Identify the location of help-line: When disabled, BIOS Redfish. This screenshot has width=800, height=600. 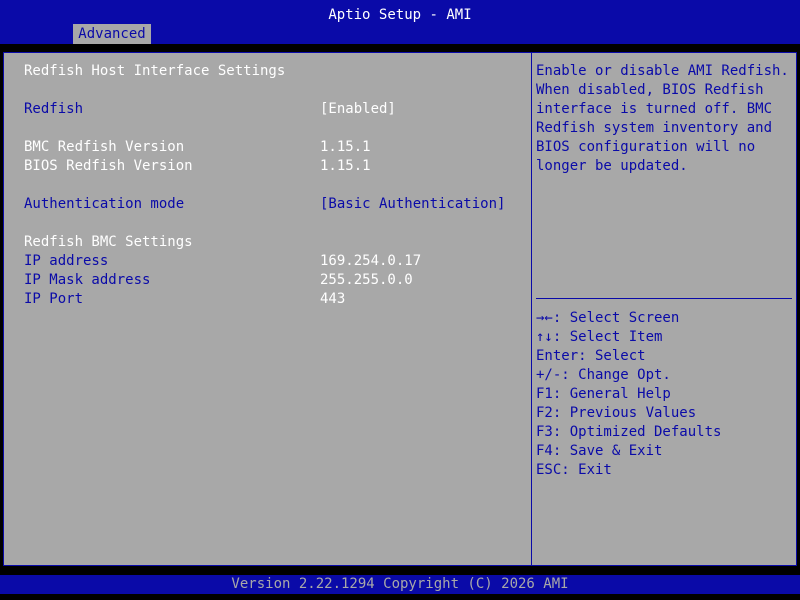
(650, 90).